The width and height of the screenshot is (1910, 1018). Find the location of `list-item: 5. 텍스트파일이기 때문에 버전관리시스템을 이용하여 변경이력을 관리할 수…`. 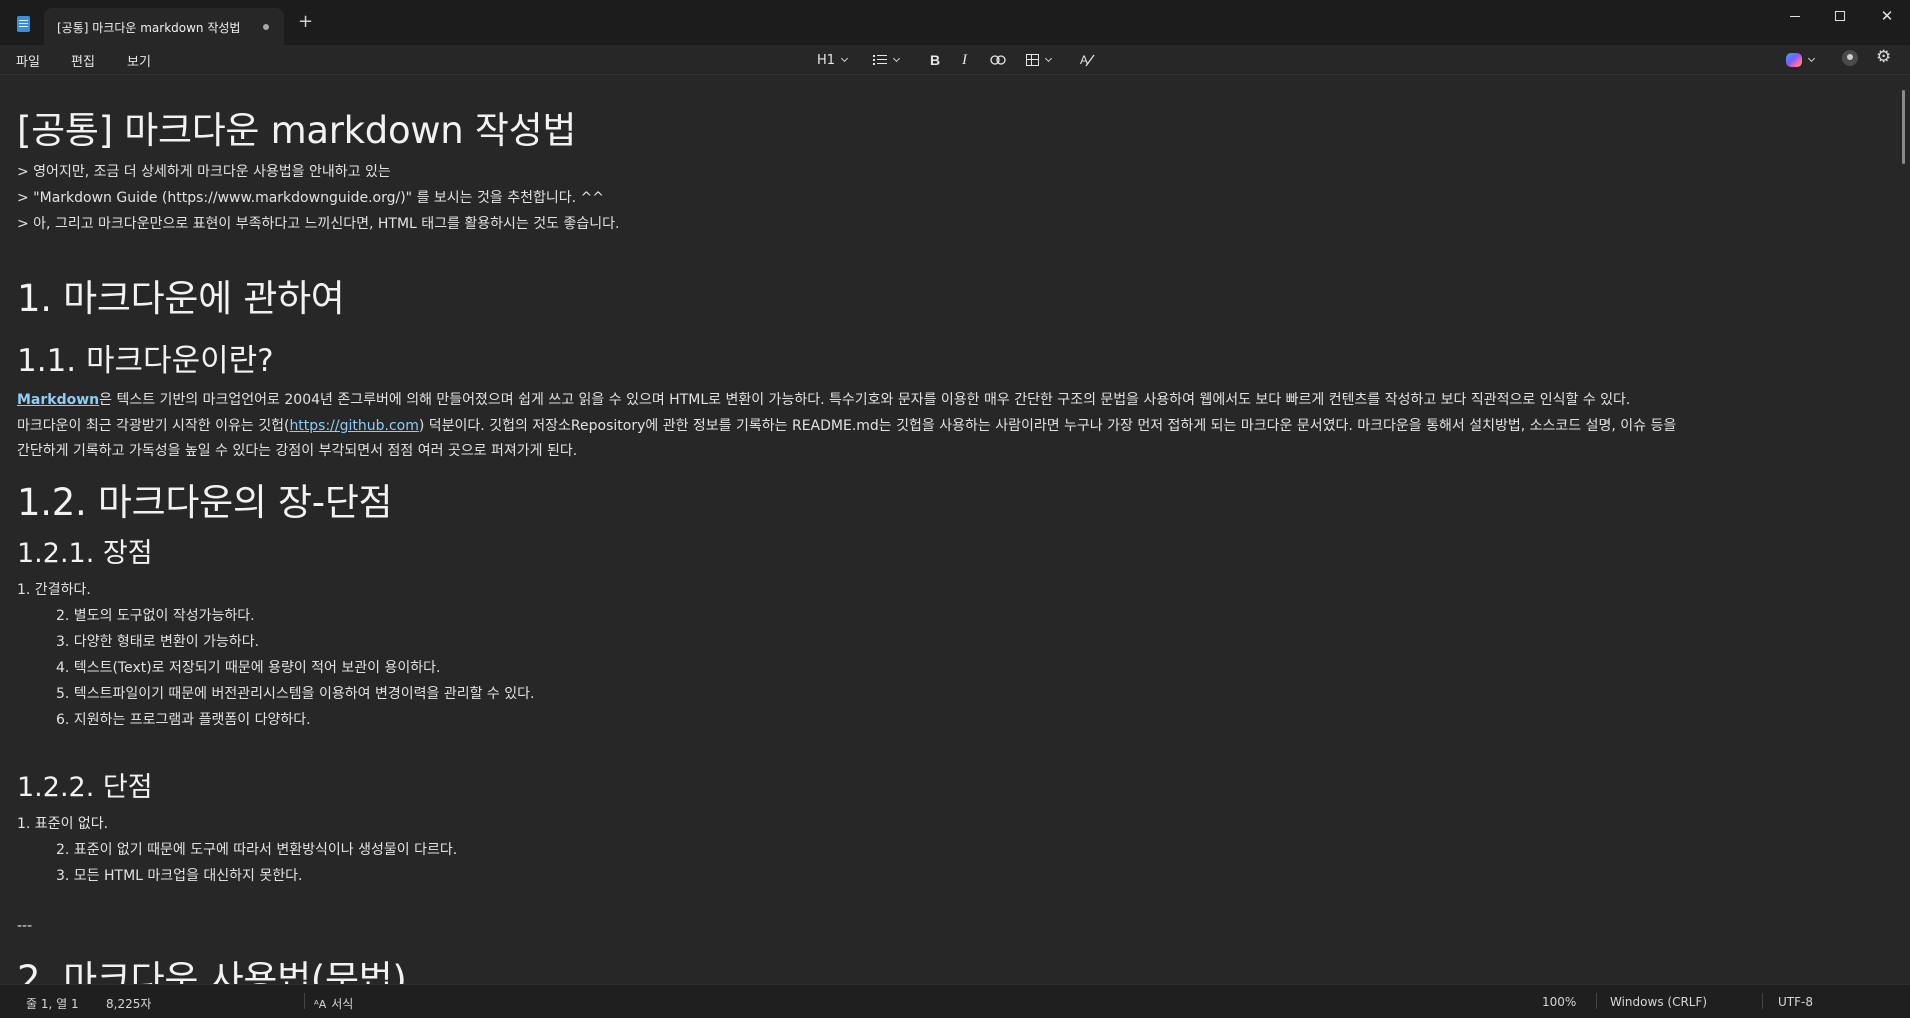

list-item: 5. 텍스트파일이기 때문에 버전관리시스템을 이용하여 변경이력을 관리할 수… is located at coordinates (295, 694).